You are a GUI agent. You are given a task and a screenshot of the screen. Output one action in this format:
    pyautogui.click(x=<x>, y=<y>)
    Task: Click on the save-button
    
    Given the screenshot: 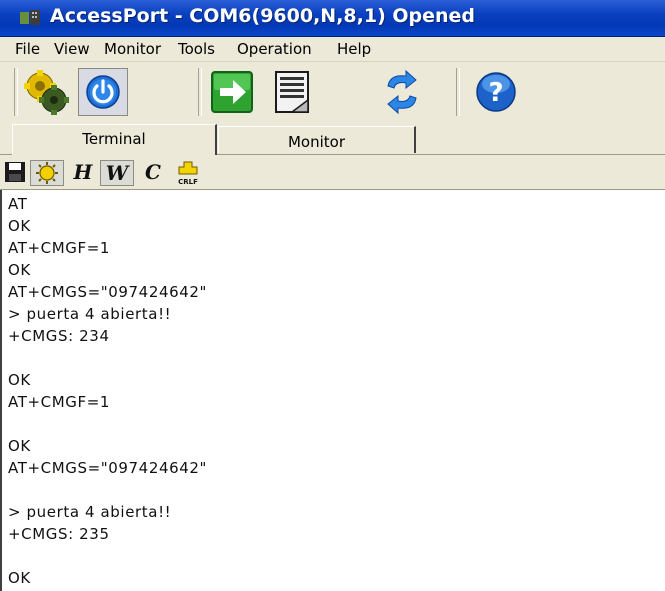 What is the action you would take?
    pyautogui.click(x=16, y=173)
    